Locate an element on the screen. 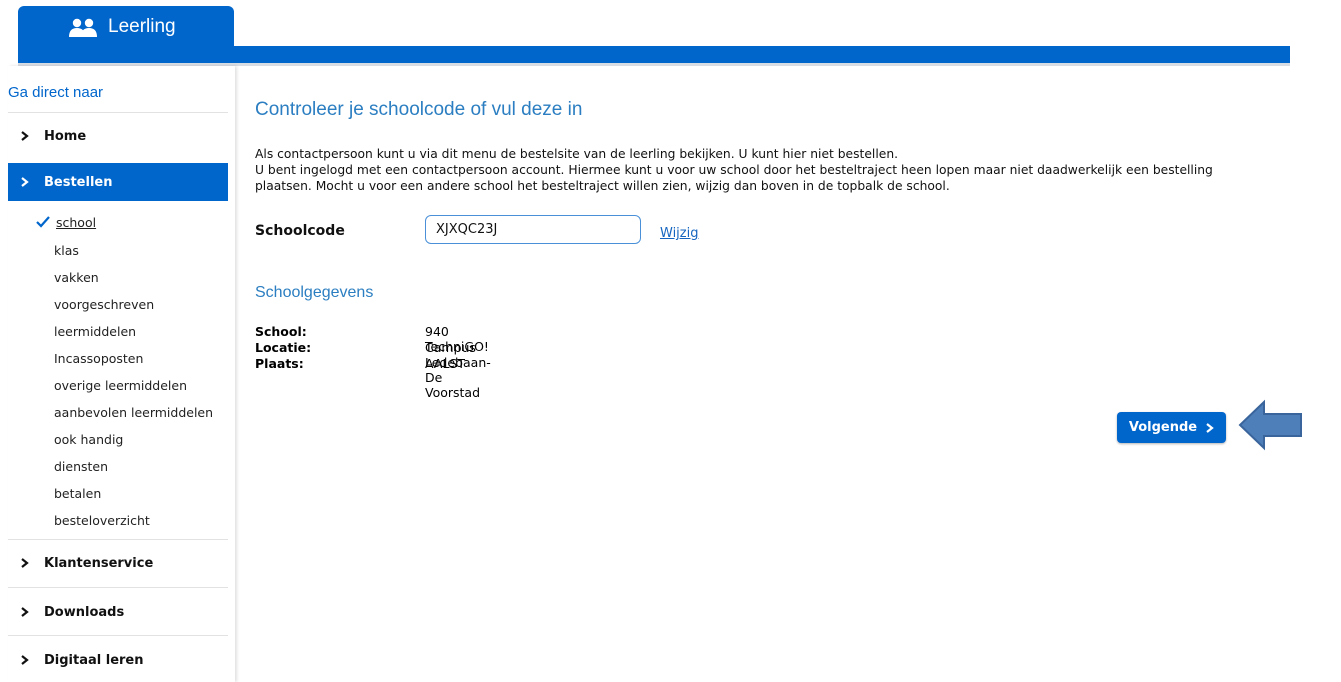 This screenshot has width=1341, height=682. detail-key: Plaats: is located at coordinates (279, 363).